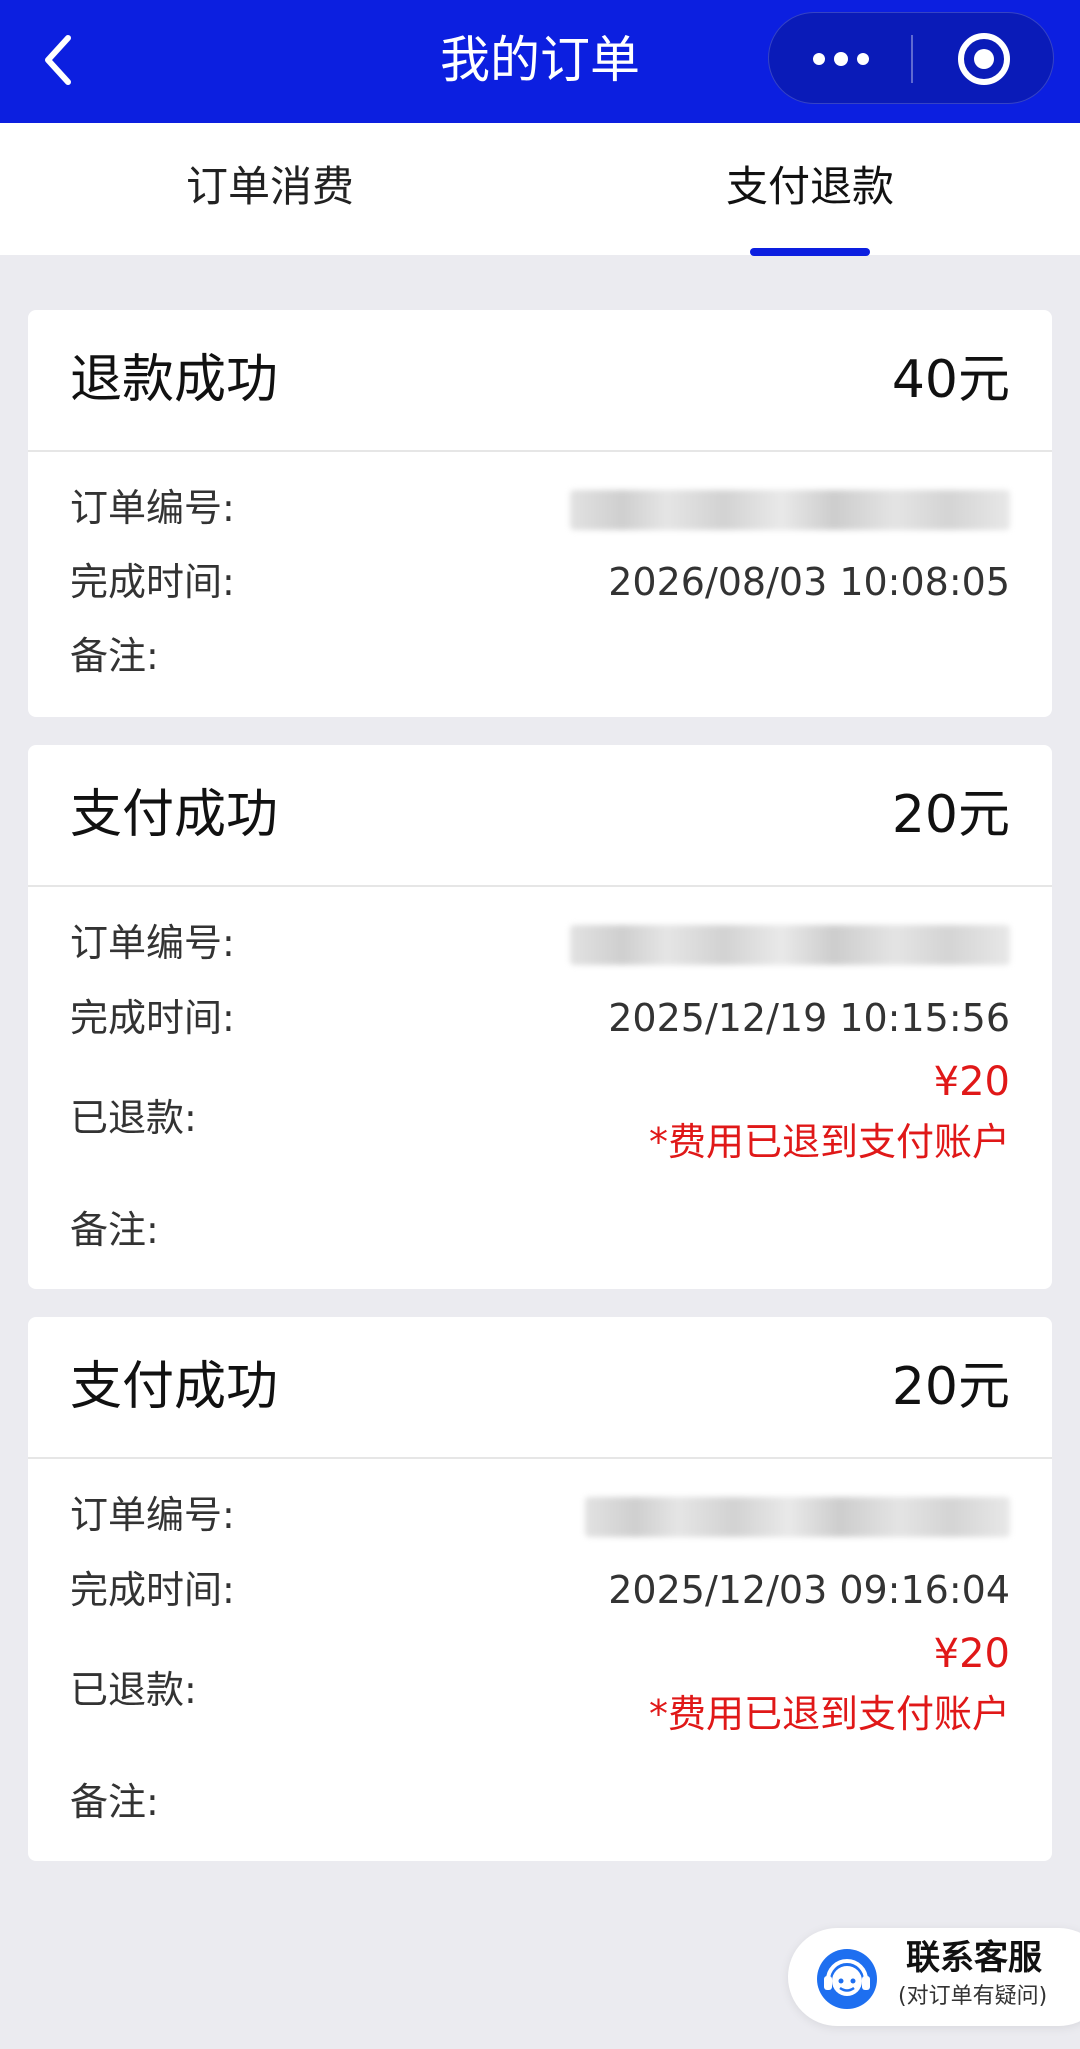  Describe the element at coordinates (810, 252) in the screenshot. I see `active-tab-indicator` at that location.